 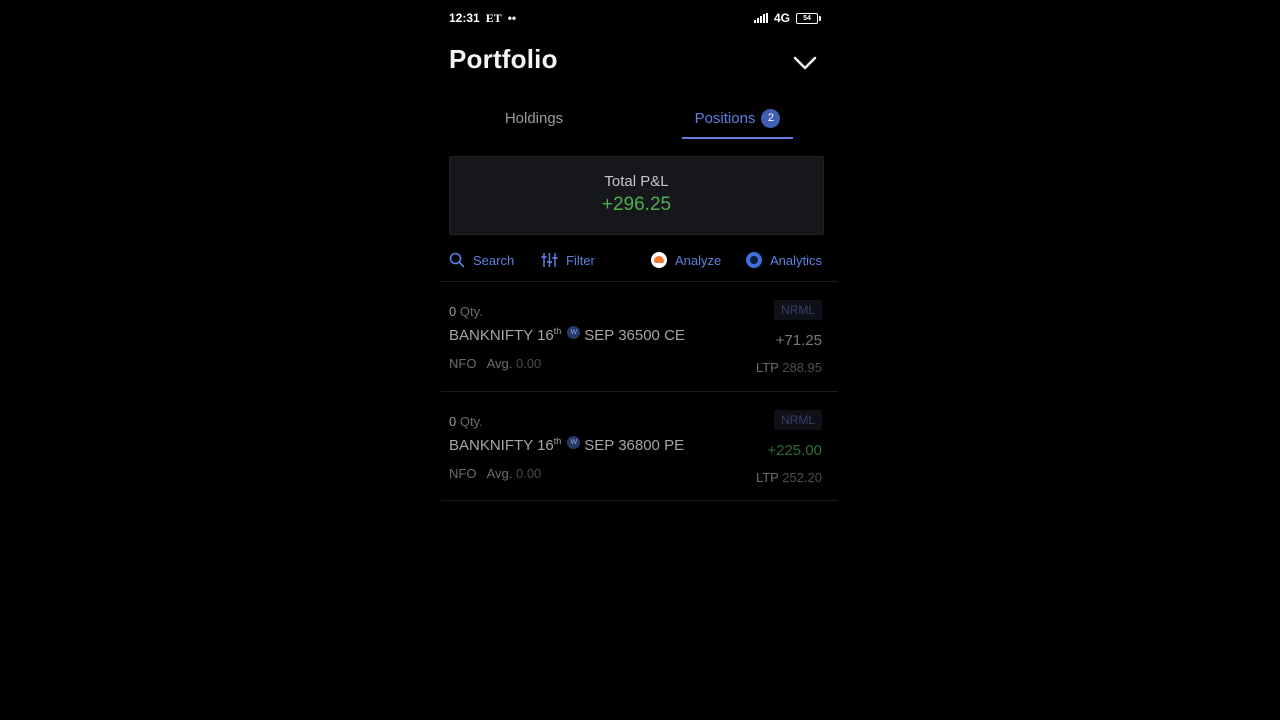 I want to click on filter-button: Filter, so click(x=568, y=260).